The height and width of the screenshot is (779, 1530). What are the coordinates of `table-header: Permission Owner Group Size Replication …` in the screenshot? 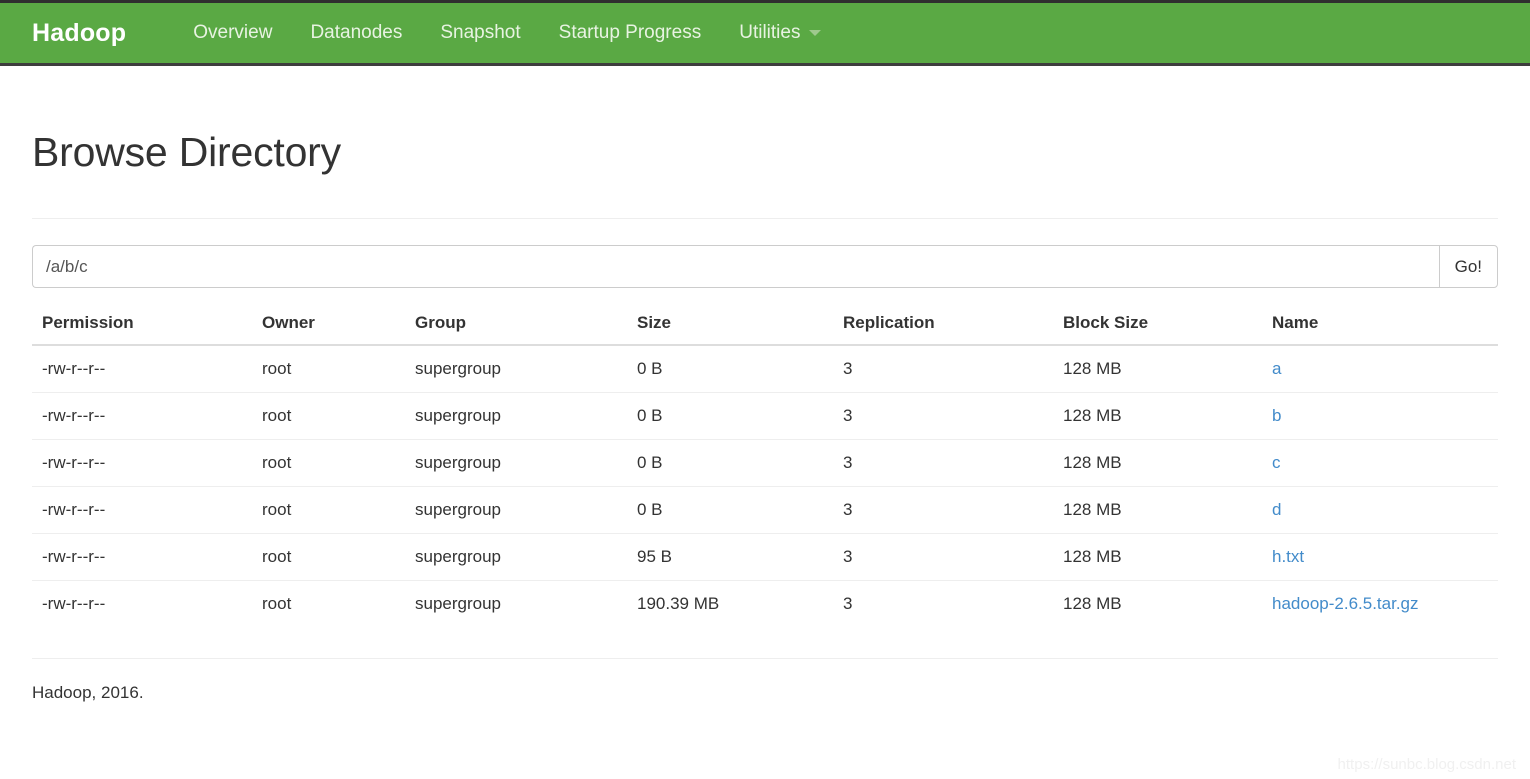 It's located at (765, 325).